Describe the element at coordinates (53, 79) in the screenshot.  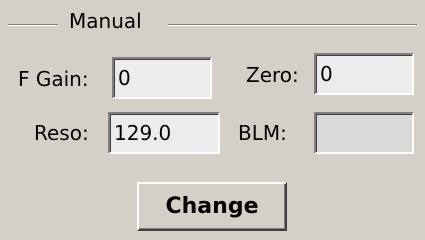
I see `f-gain-label: F Gain:` at that location.